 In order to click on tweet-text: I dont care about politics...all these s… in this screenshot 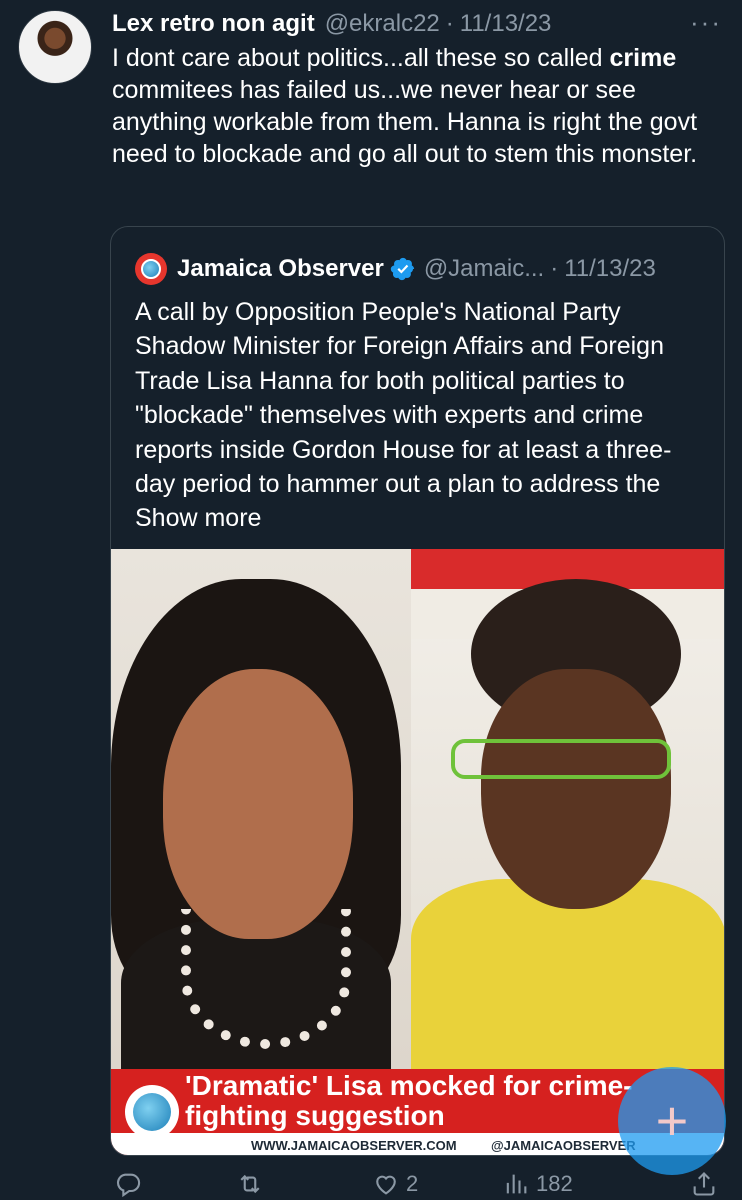, I will do `click(417, 106)`.